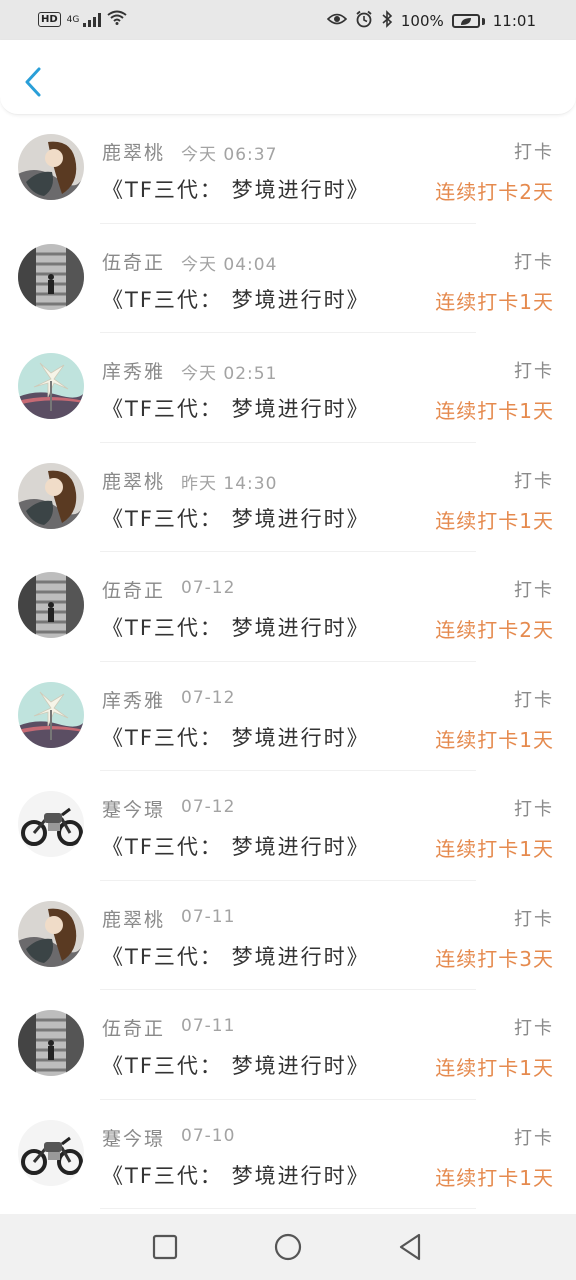 This screenshot has height=1280, width=576. I want to click on checkin-time: 今天 04:04, so click(229, 264).